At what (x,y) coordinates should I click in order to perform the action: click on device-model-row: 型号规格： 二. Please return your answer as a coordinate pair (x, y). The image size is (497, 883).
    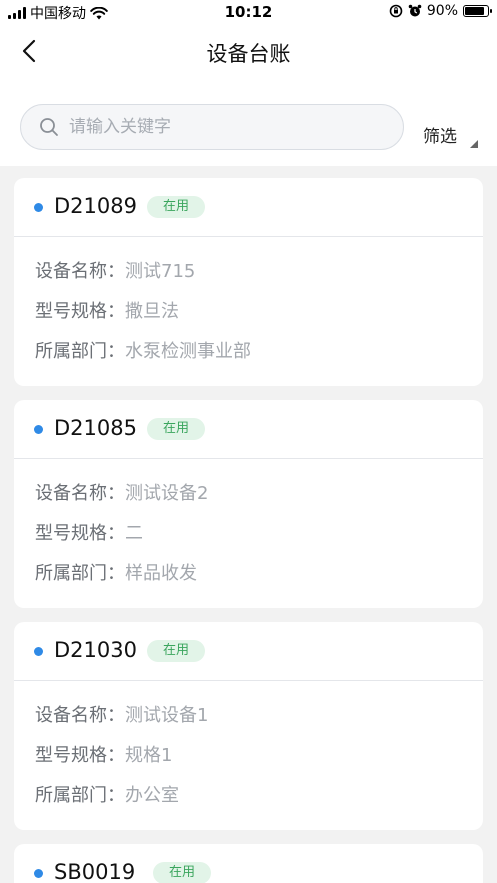
    Looking at the image, I should click on (248, 539).